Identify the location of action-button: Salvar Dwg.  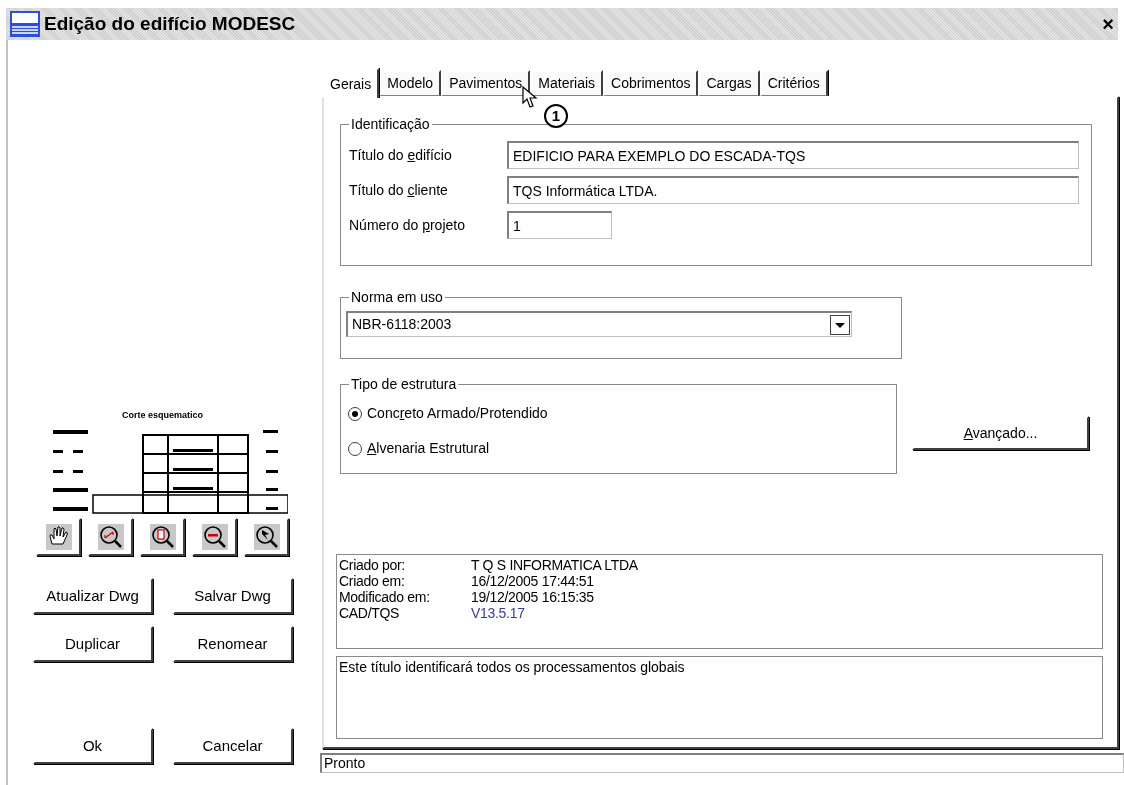
(232, 596).